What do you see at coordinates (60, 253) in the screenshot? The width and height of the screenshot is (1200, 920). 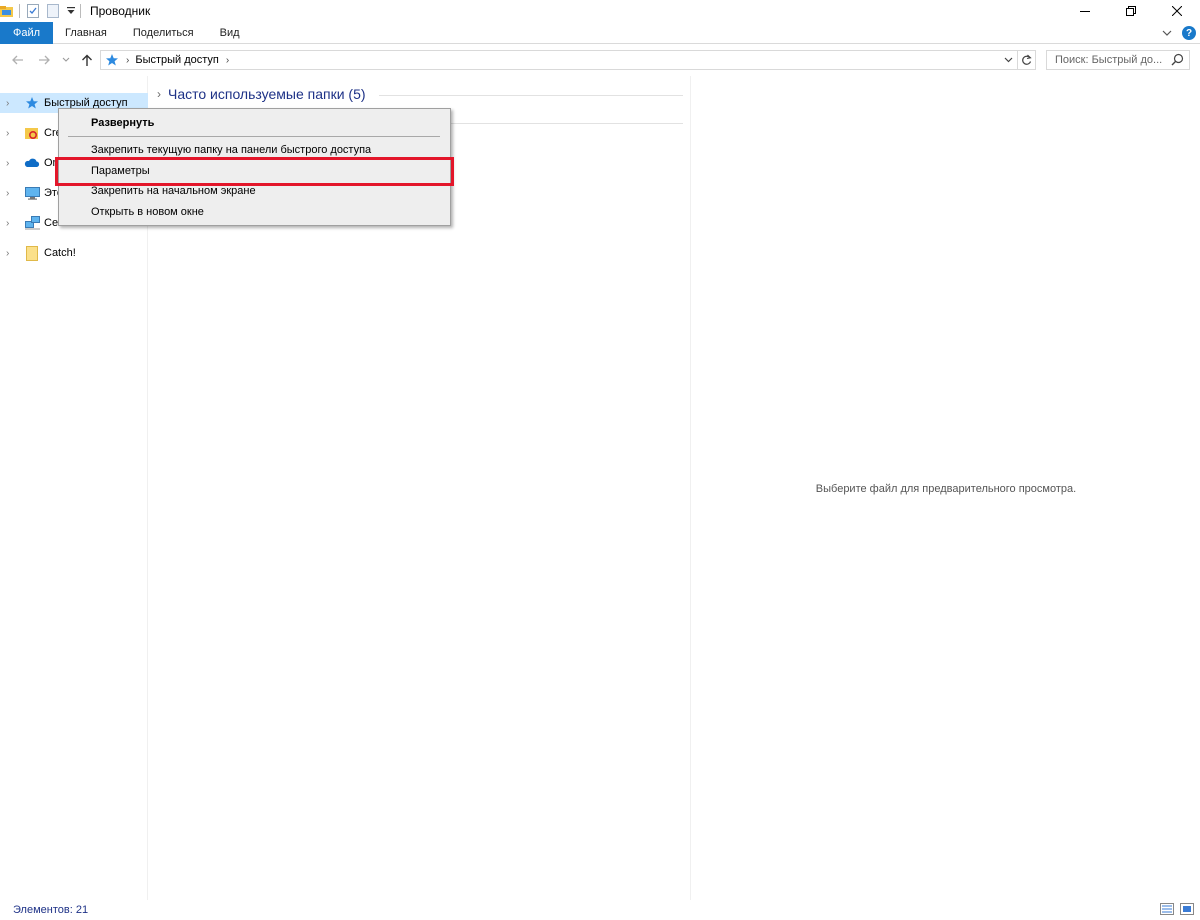 I see `nav-item-label: Catch!` at bounding box center [60, 253].